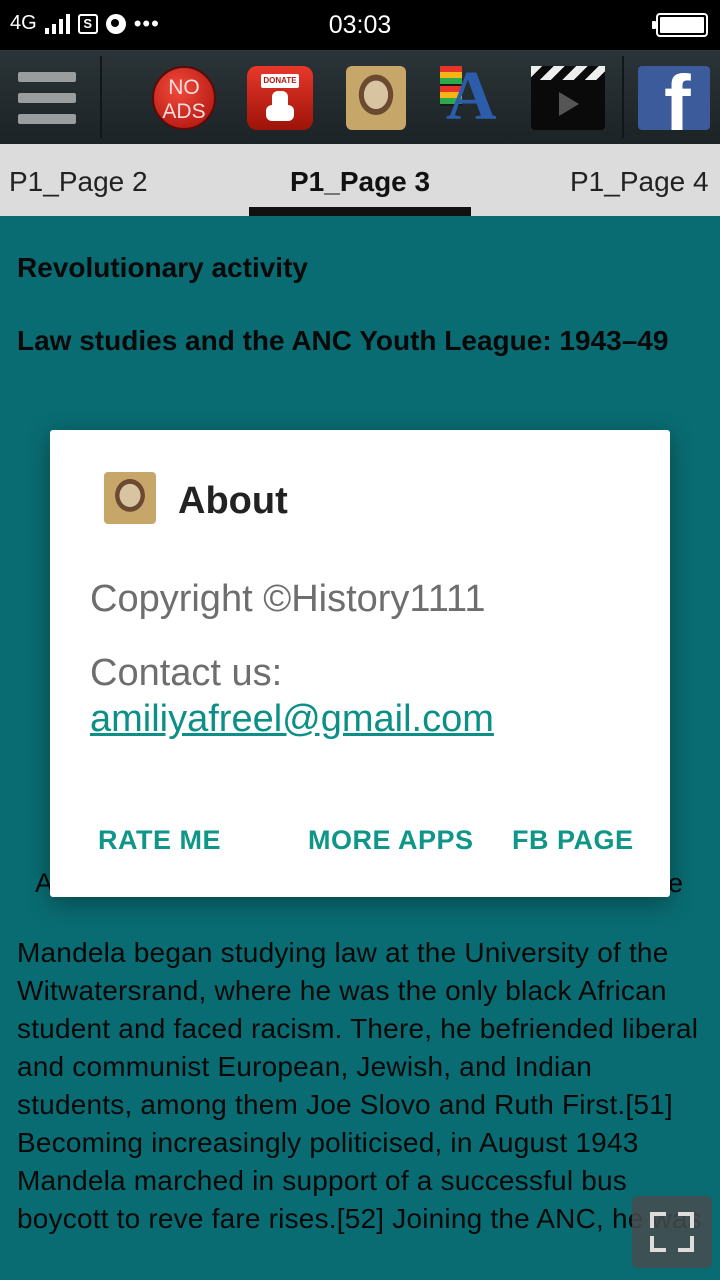 Image resolution: width=720 pixels, height=1280 pixels. Describe the element at coordinates (280, 106) in the screenshot. I see `pointing-hand-icon` at that location.